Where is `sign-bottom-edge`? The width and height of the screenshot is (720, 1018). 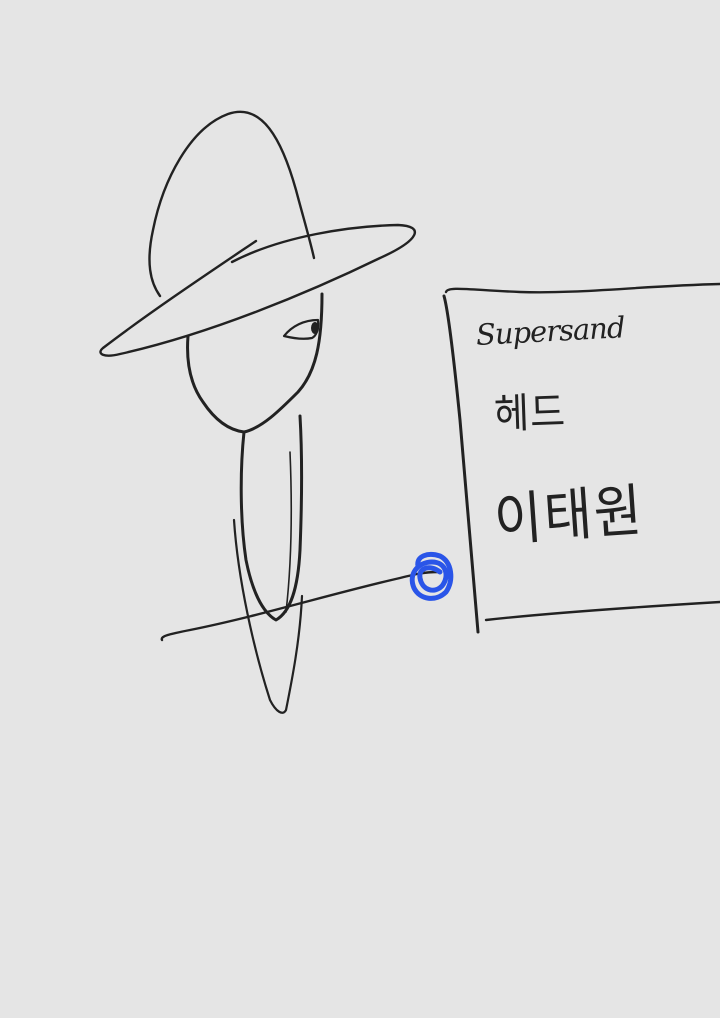
sign-bottom-edge is located at coordinates (602, 611).